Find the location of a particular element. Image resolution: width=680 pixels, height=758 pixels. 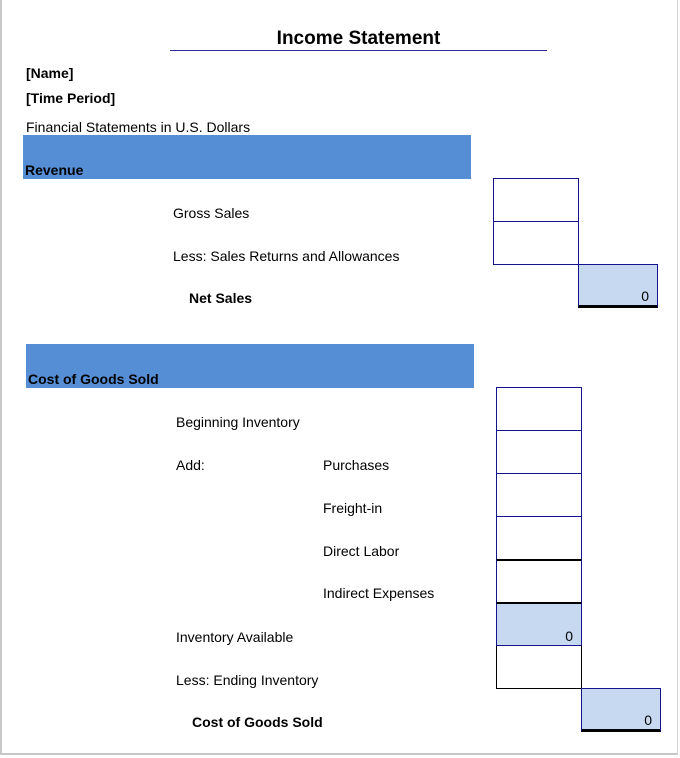

freight-in-cell is located at coordinates (539, 495).